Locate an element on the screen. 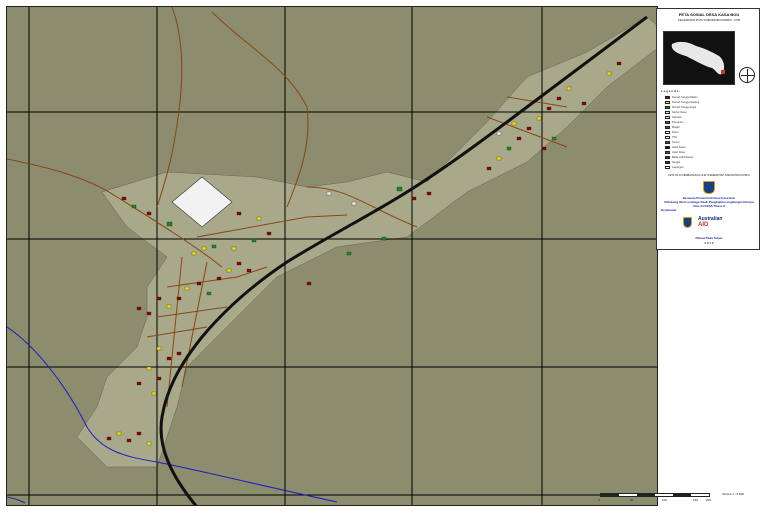  legend-label: Jalan Aspal is located at coordinates (679, 147).